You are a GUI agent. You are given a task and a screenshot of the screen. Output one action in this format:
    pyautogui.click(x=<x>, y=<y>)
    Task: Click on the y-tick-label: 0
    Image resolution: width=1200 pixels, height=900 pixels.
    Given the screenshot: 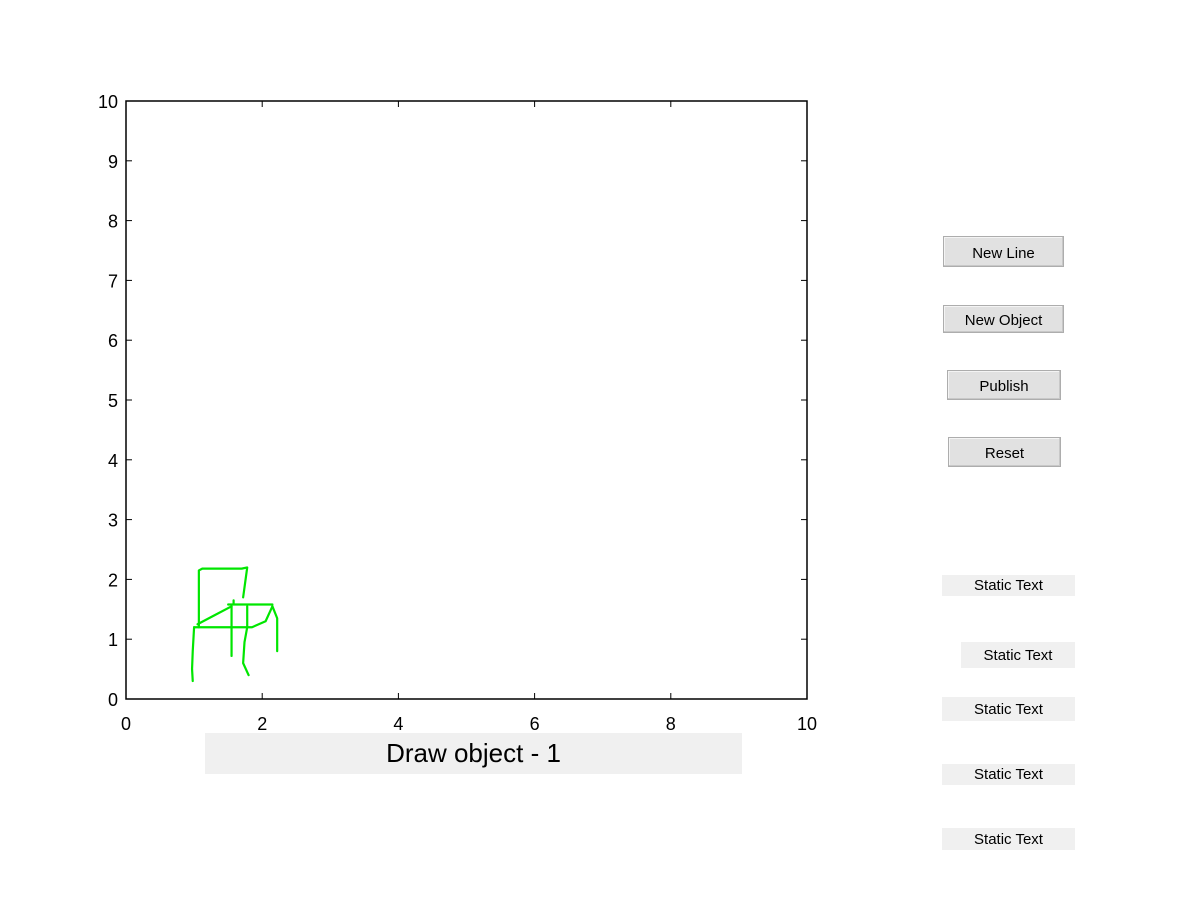 What is the action you would take?
    pyautogui.click(x=113, y=700)
    